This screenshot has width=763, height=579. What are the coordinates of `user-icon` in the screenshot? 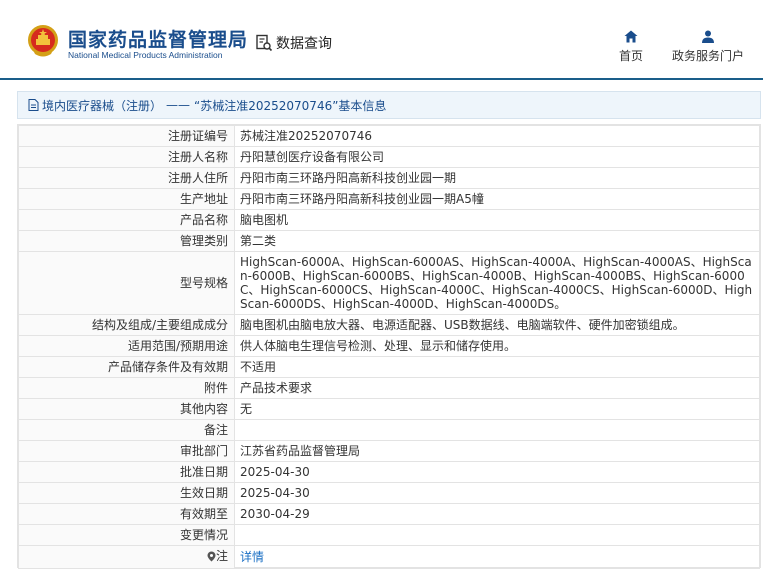 It's located at (708, 36).